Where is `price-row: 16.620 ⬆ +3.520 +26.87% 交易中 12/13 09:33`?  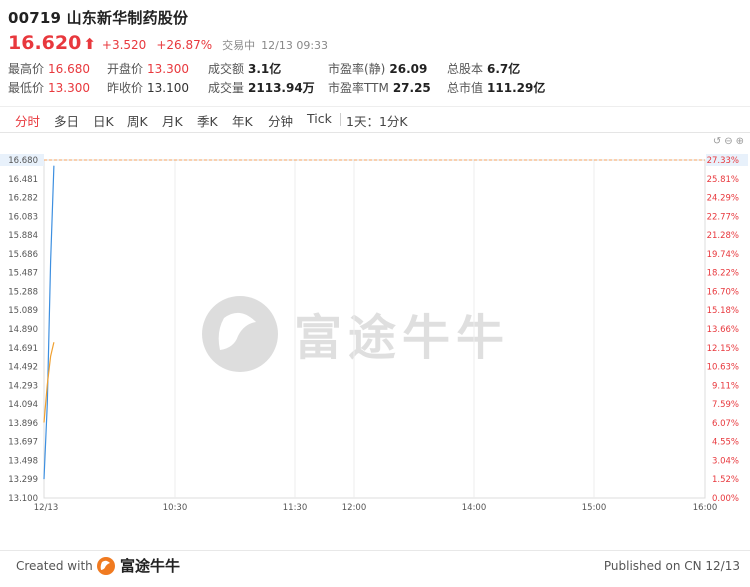
price-row: 16.620 ⬆ +3.520 +26.87% 交易中 12/13 09:33 is located at coordinates (168, 43).